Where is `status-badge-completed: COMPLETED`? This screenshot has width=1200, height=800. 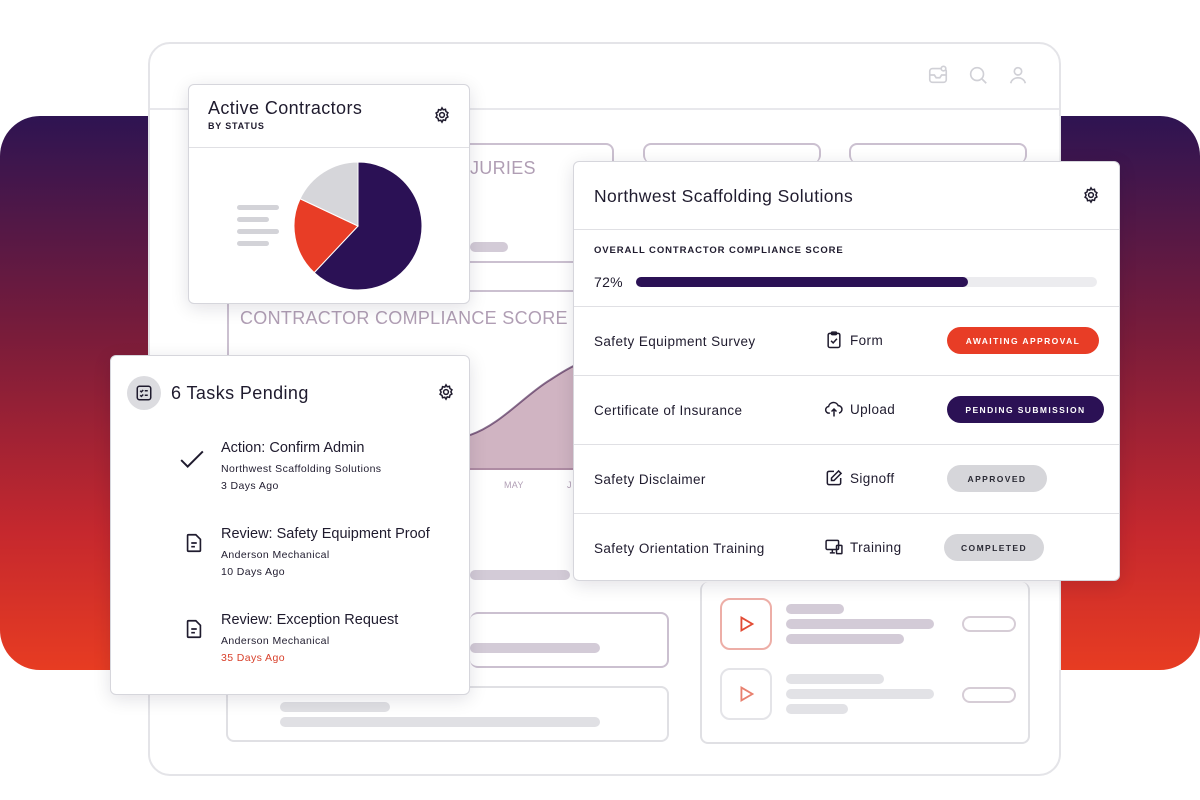
status-badge-completed: COMPLETED is located at coordinates (994, 547).